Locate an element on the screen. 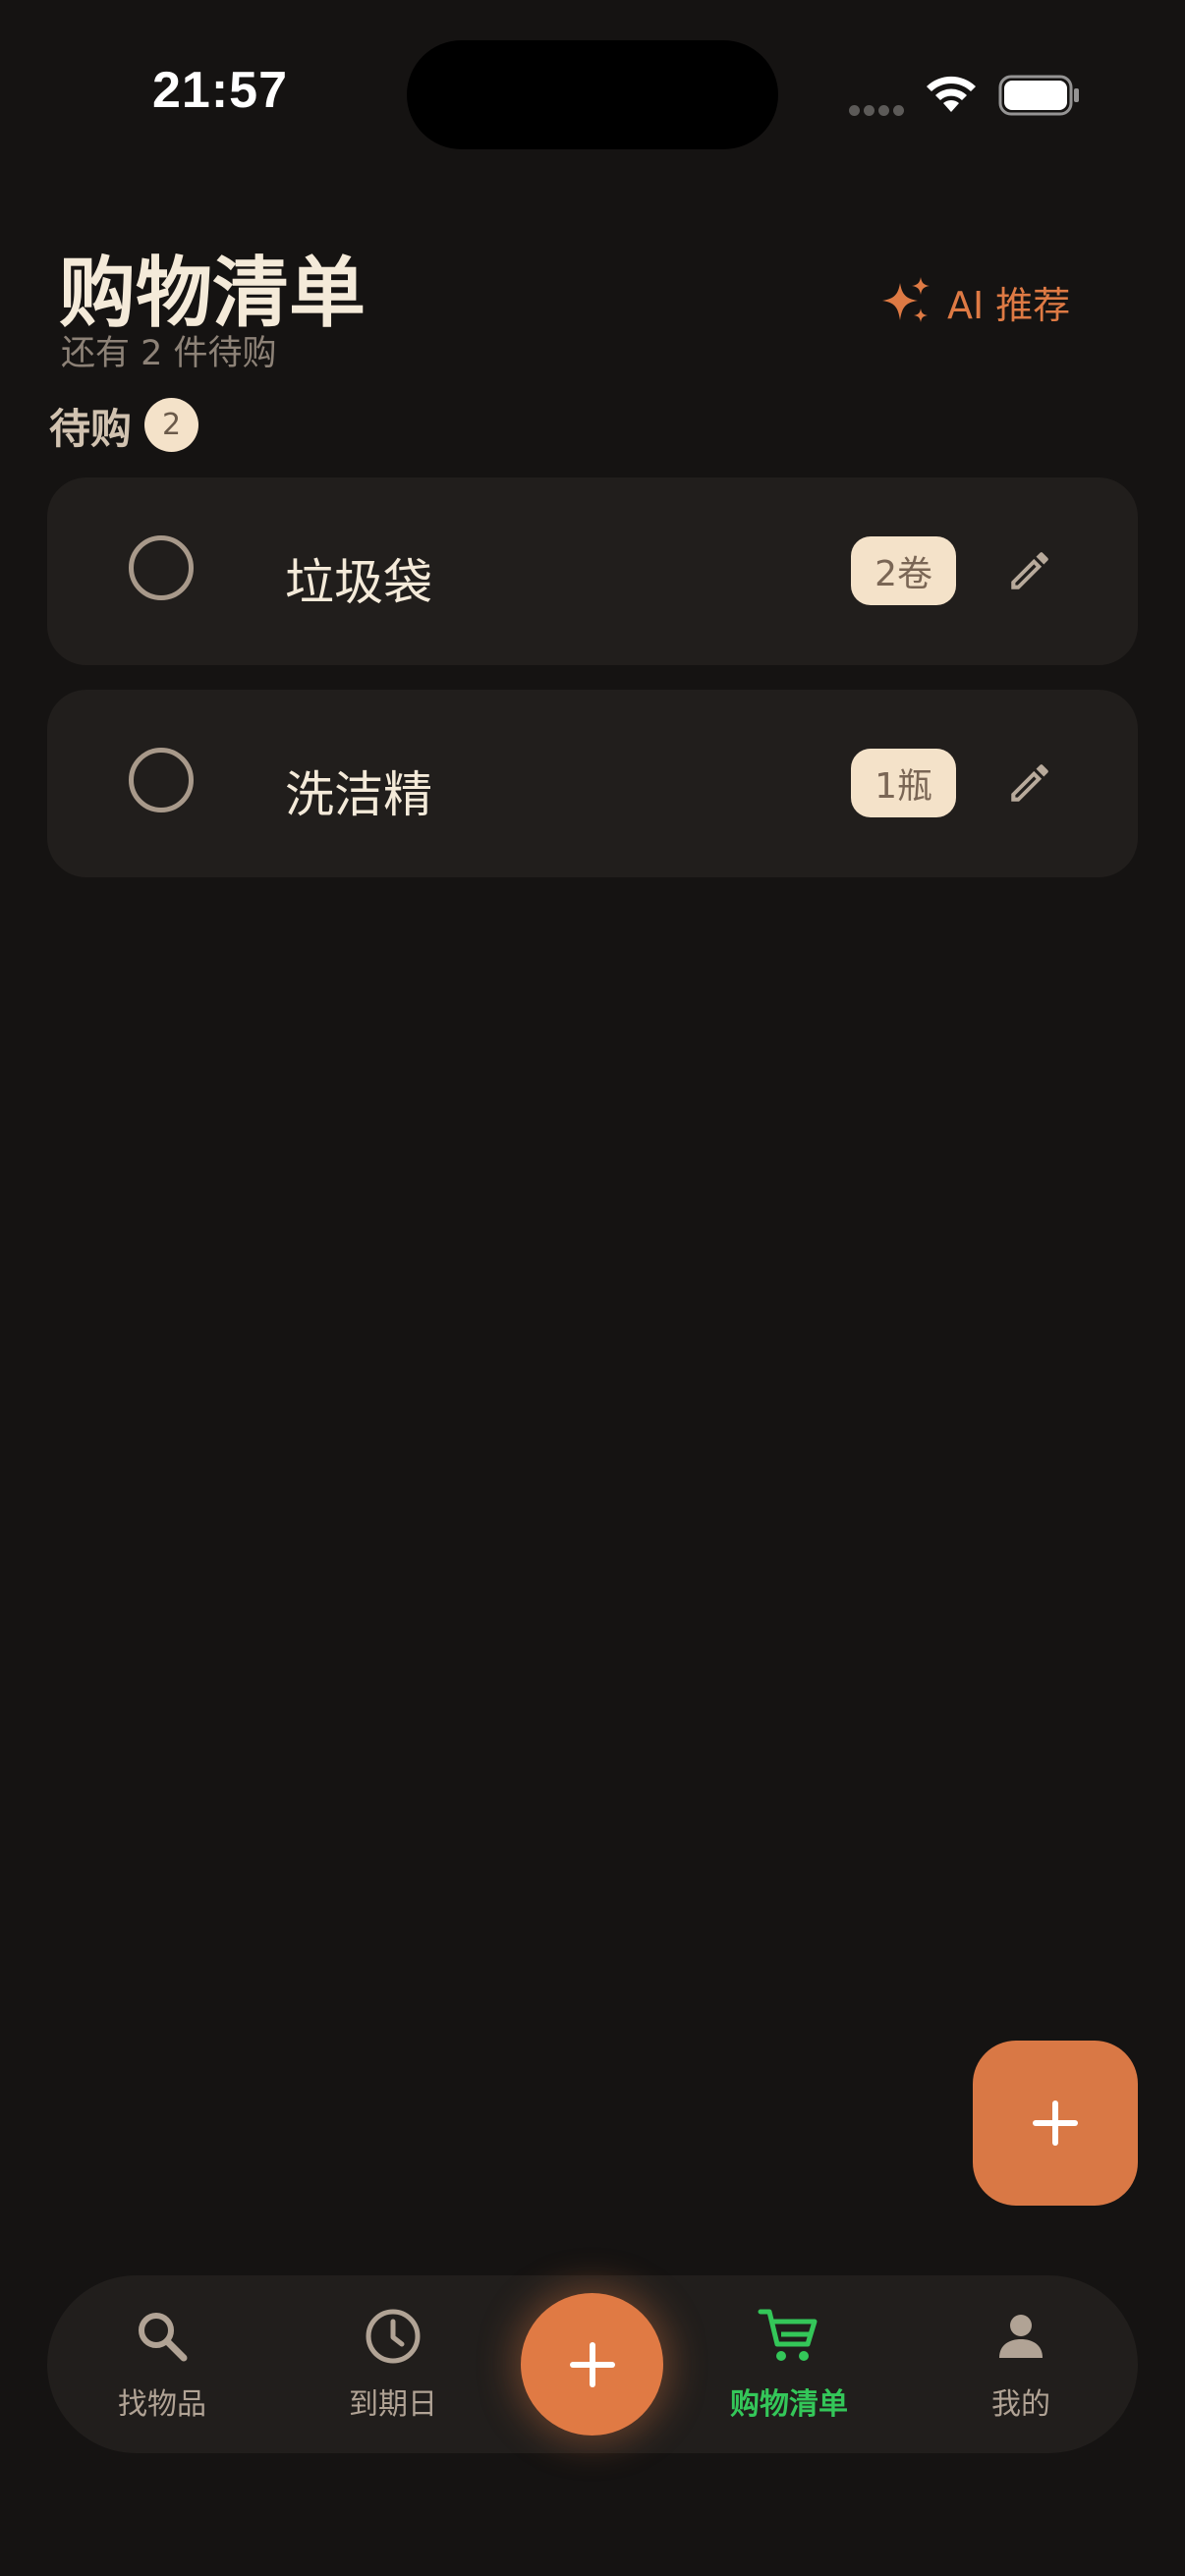  nav-label: 找物品 is located at coordinates (162, 2404).